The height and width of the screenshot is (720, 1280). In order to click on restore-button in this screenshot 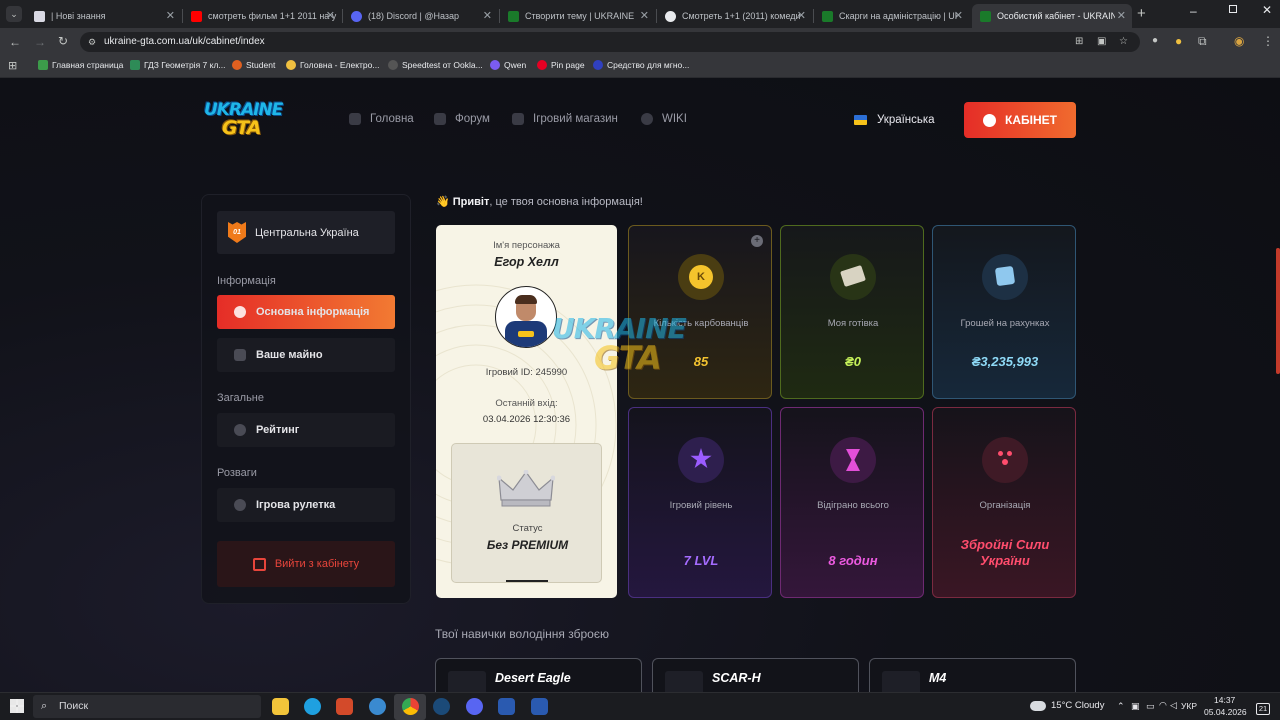, I will do `click(1233, 9)`.